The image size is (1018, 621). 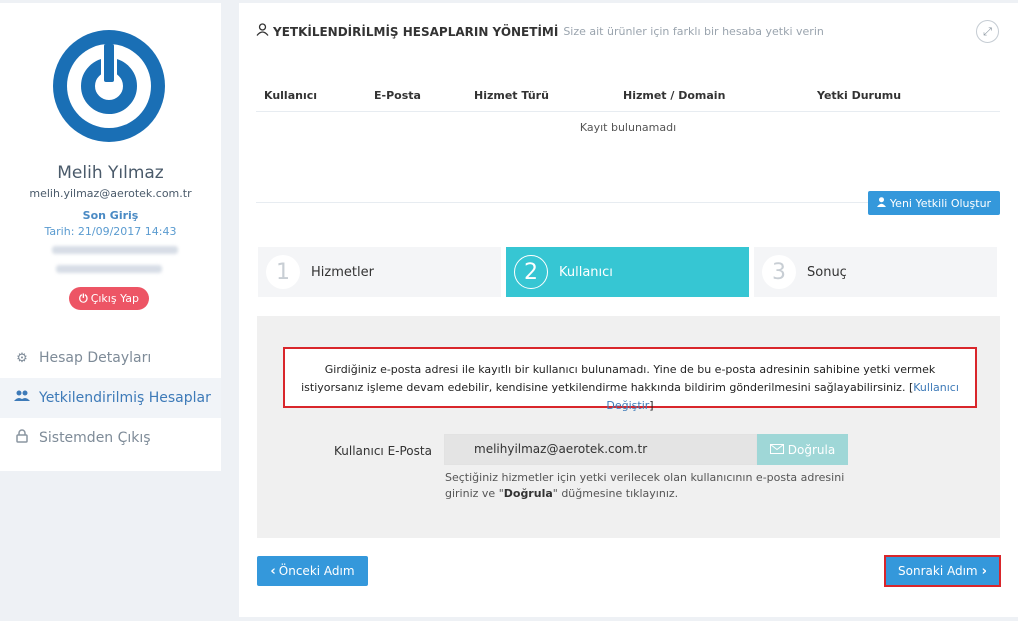 I want to click on power-icon: ⏻, so click(x=83, y=298).